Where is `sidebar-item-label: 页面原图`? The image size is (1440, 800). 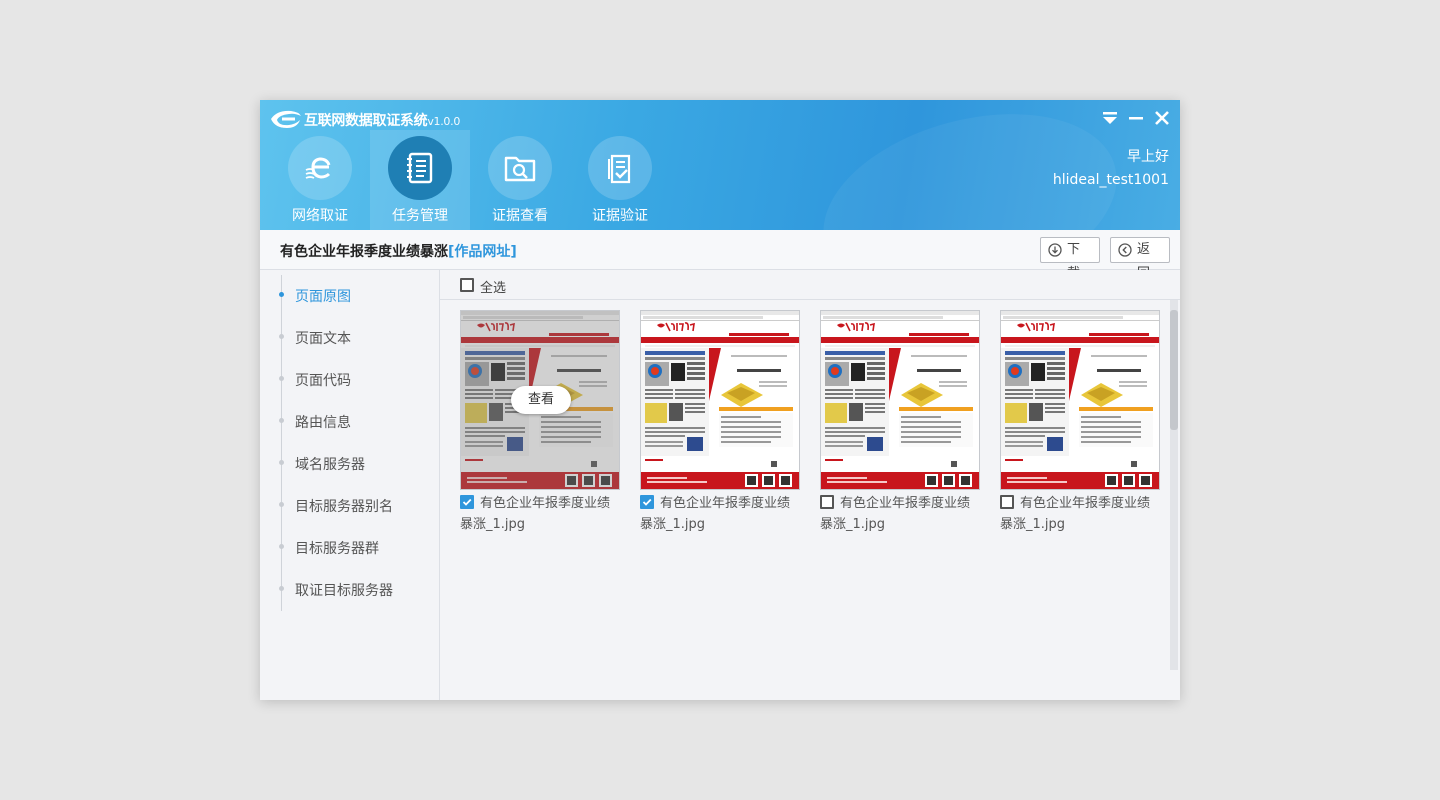 sidebar-item-label: 页面原图 is located at coordinates (323, 297).